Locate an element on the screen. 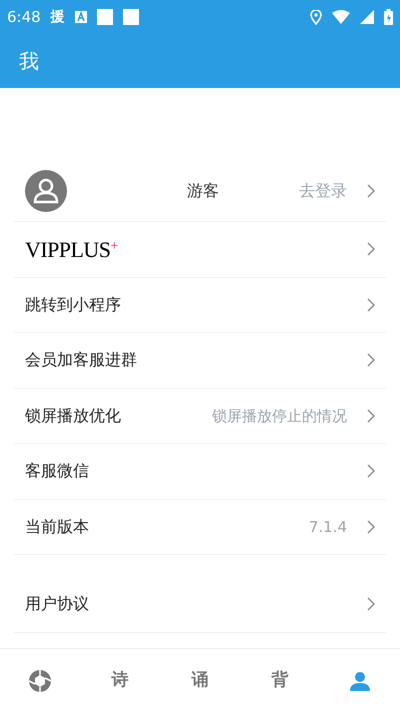 The width and height of the screenshot is (400, 712). person-icon is located at coordinates (360, 680).